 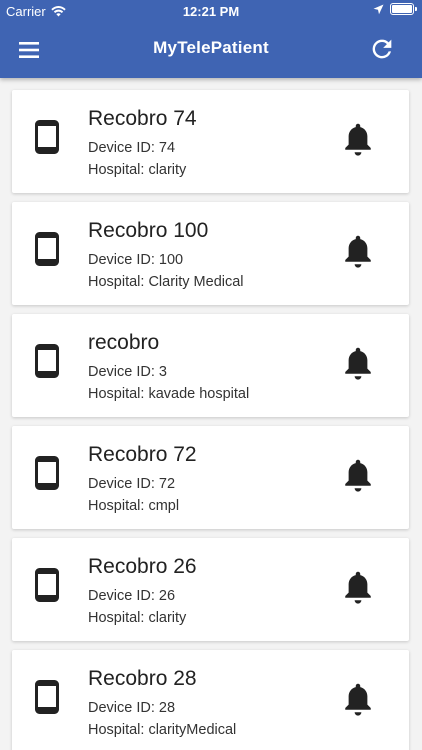 What do you see at coordinates (132, 596) in the screenshot?
I see `device-id: Device ID: 26` at bounding box center [132, 596].